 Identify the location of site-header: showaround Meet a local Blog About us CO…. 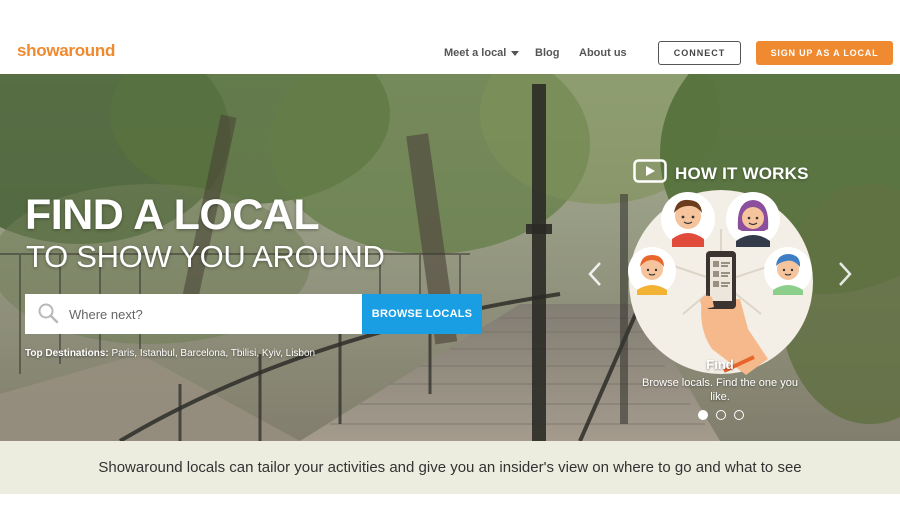
(450, 37).